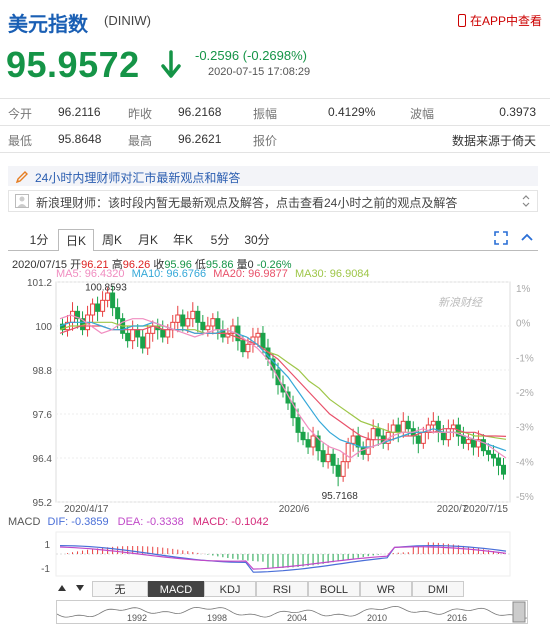 The width and height of the screenshot is (550, 628). What do you see at coordinates (517, 112) in the screenshot?
I see `stat-value: 0.3973` at bounding box center [517, 112].